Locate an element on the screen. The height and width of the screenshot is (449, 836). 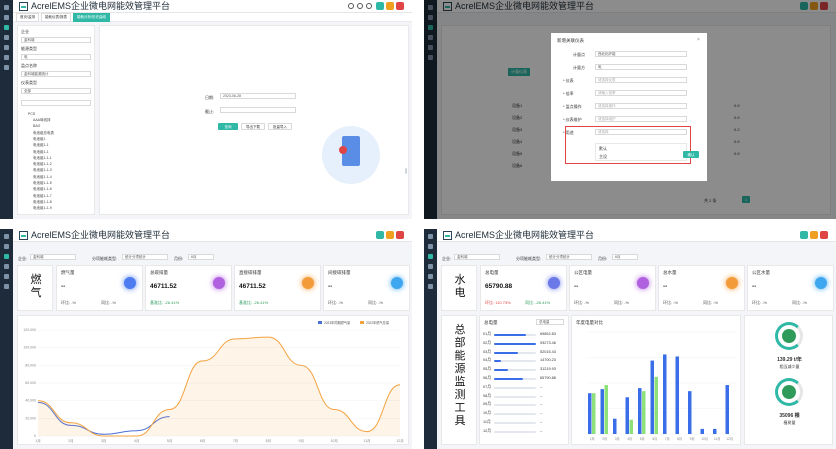
tree-item: AAA母线排 is located at coordinates (42, 120).